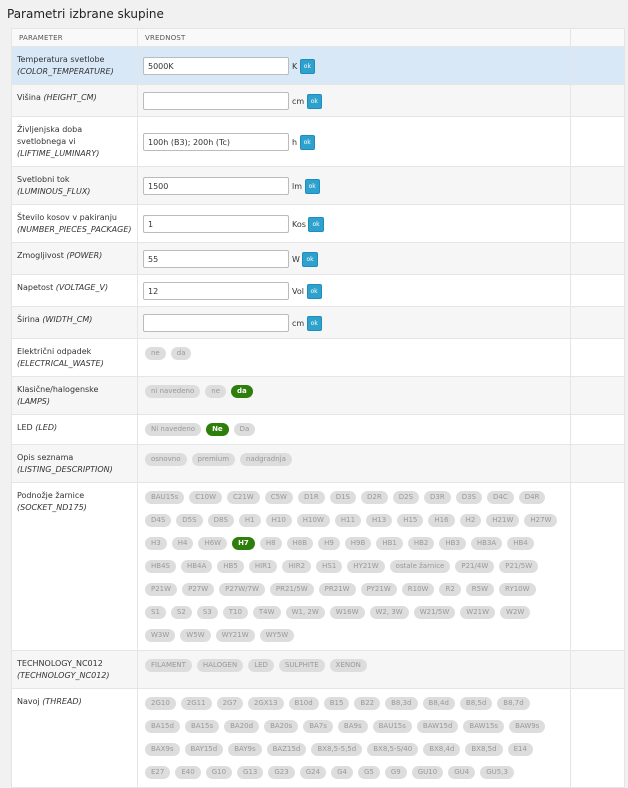 This screenshot has width=628, height=788. I want to click on option-chip: HIR2, so click(297, 566).